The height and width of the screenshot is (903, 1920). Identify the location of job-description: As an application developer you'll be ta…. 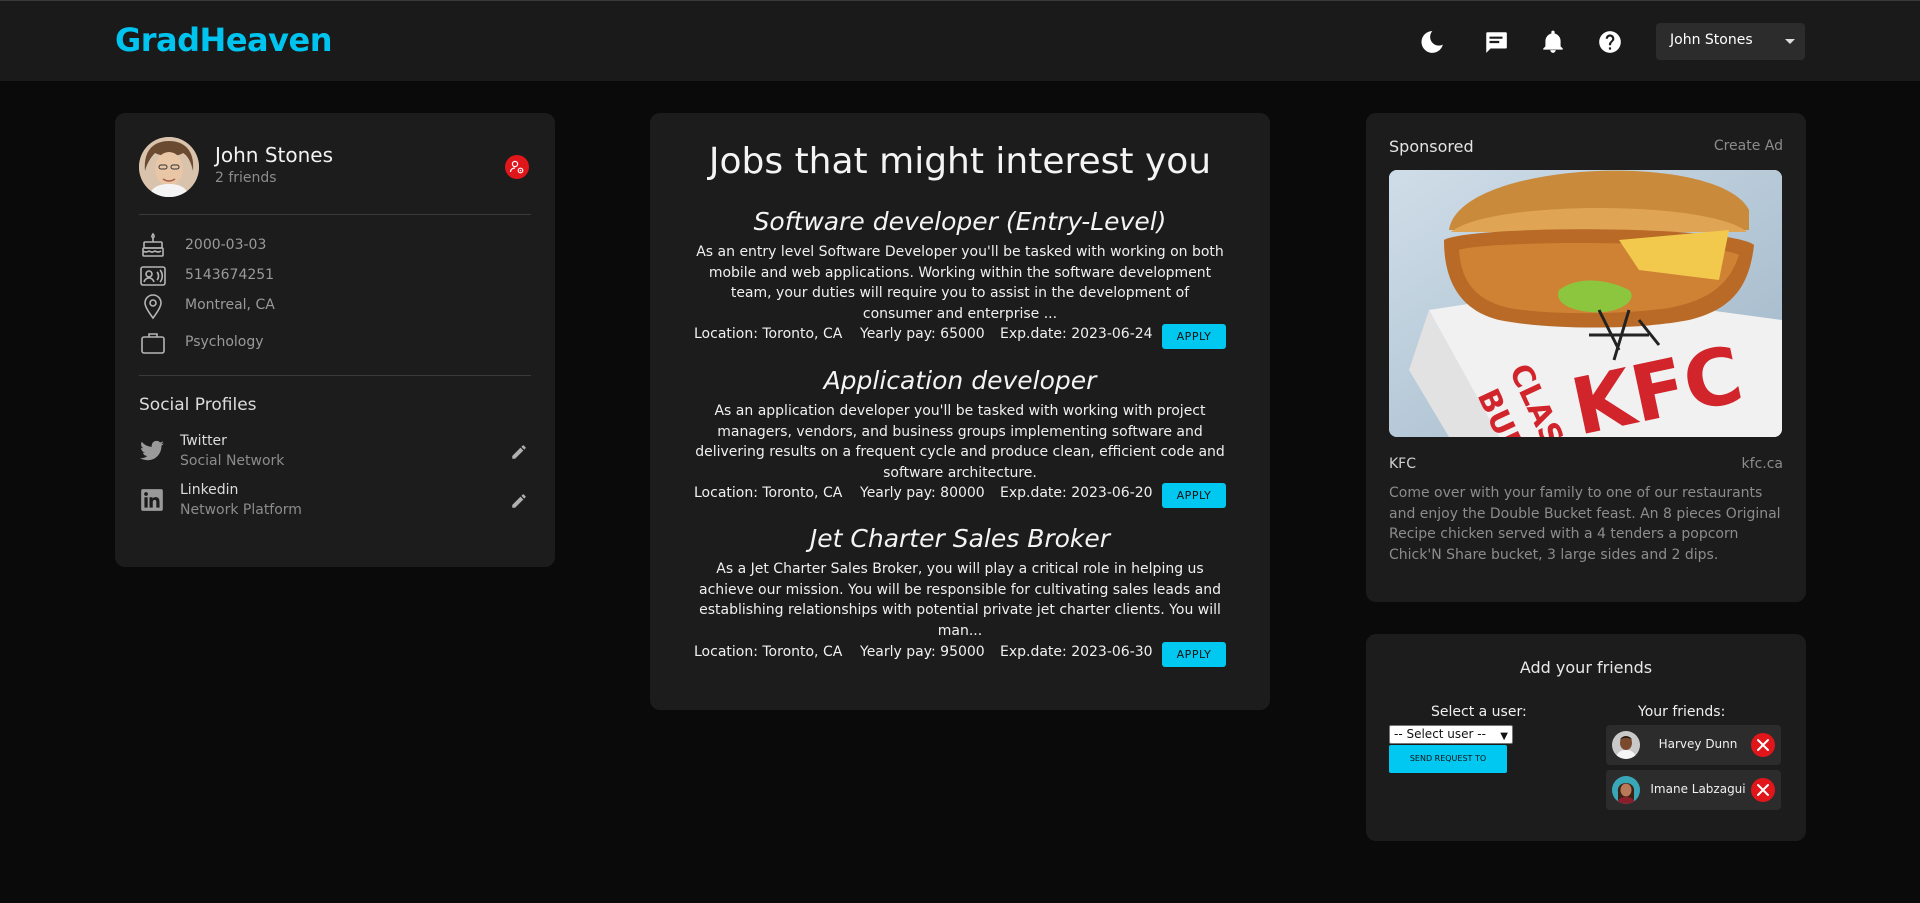
(960, 442).